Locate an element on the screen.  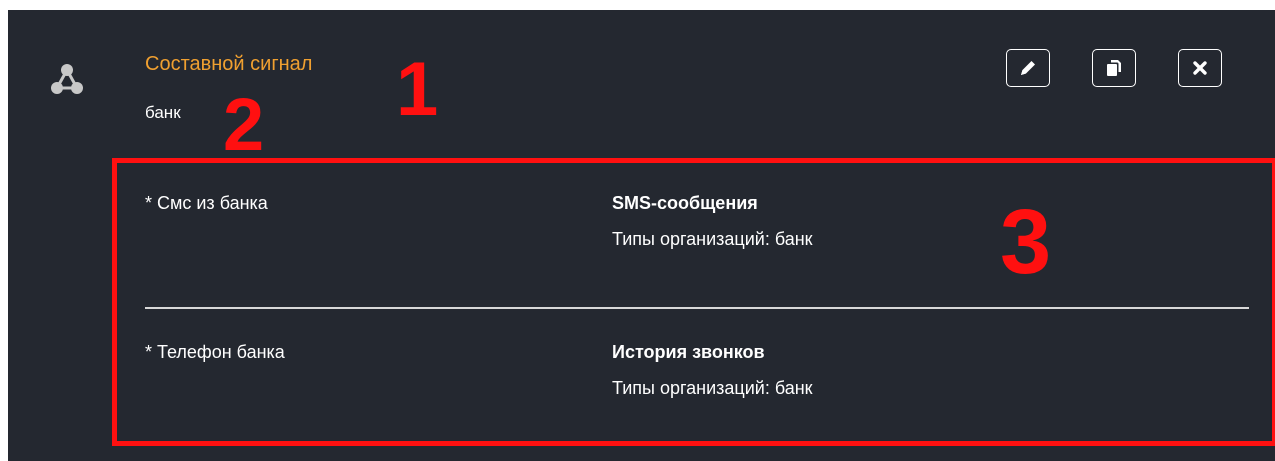
signal-title: Составной сигнал is located at coordinates (228, 64).